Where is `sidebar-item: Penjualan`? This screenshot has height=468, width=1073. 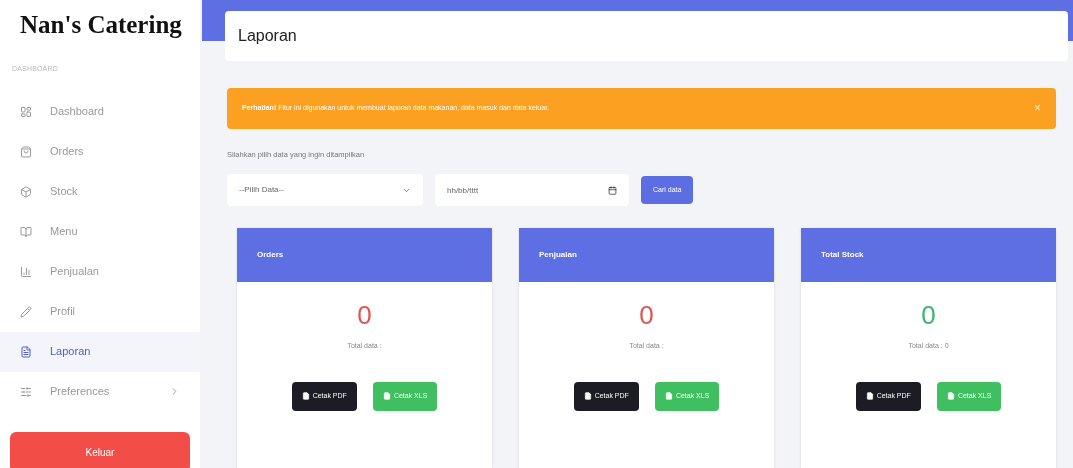
sidebar-item: Penjualan is located at coordinates (100, 271).